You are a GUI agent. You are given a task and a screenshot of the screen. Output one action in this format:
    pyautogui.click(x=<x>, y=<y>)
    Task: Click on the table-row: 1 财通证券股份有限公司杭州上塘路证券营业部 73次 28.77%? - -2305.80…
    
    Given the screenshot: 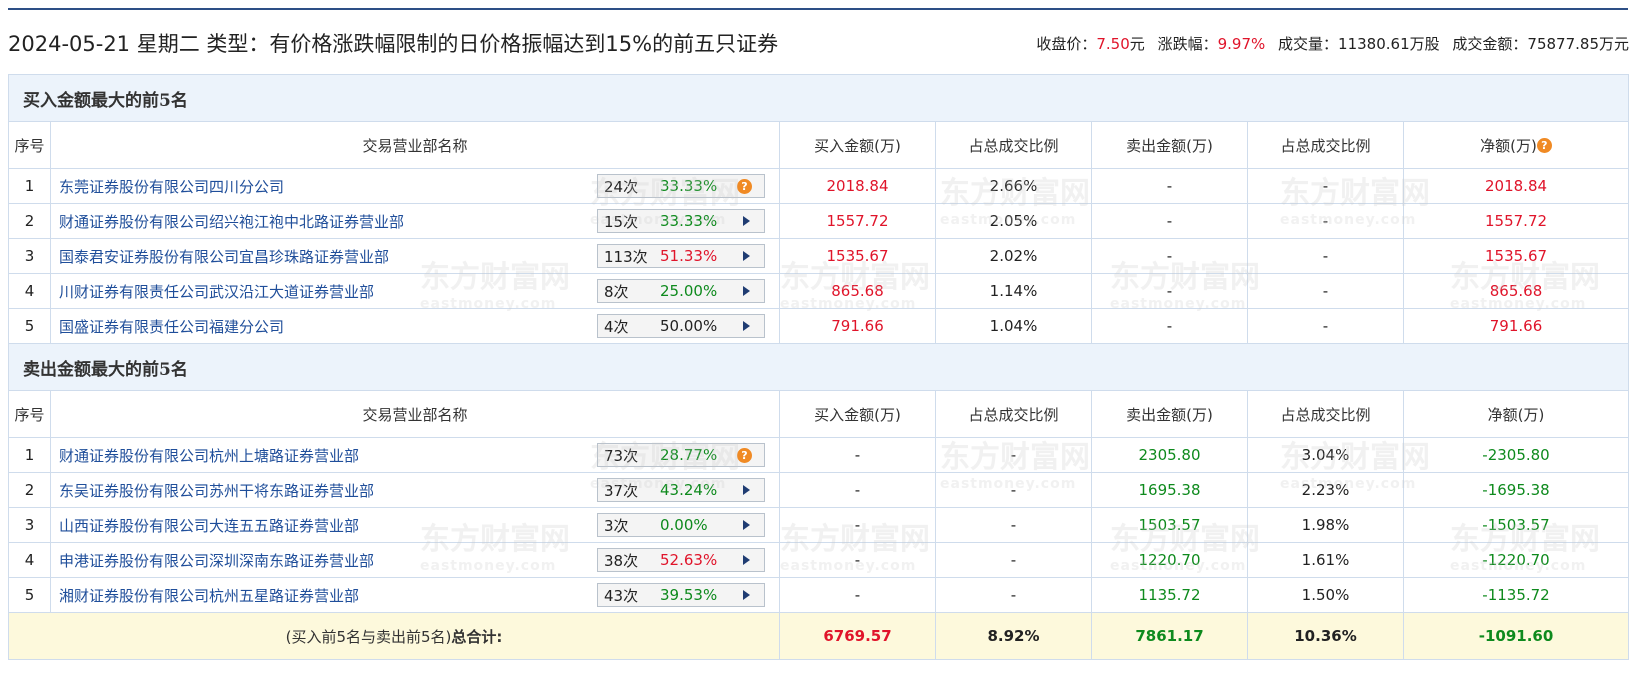 What is the action you would take?
    pyautogui.click(x=819, y=455)
    